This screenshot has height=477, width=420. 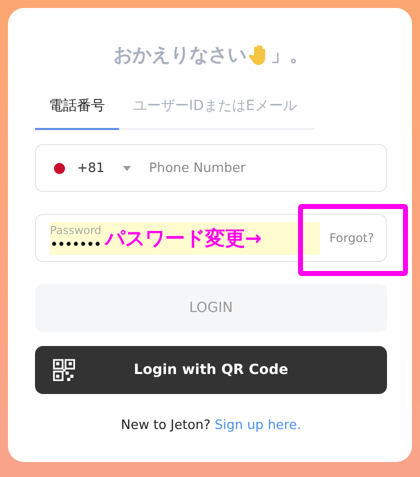 I want to click on title-punctuation: 」。, so click(x=289, y=55).